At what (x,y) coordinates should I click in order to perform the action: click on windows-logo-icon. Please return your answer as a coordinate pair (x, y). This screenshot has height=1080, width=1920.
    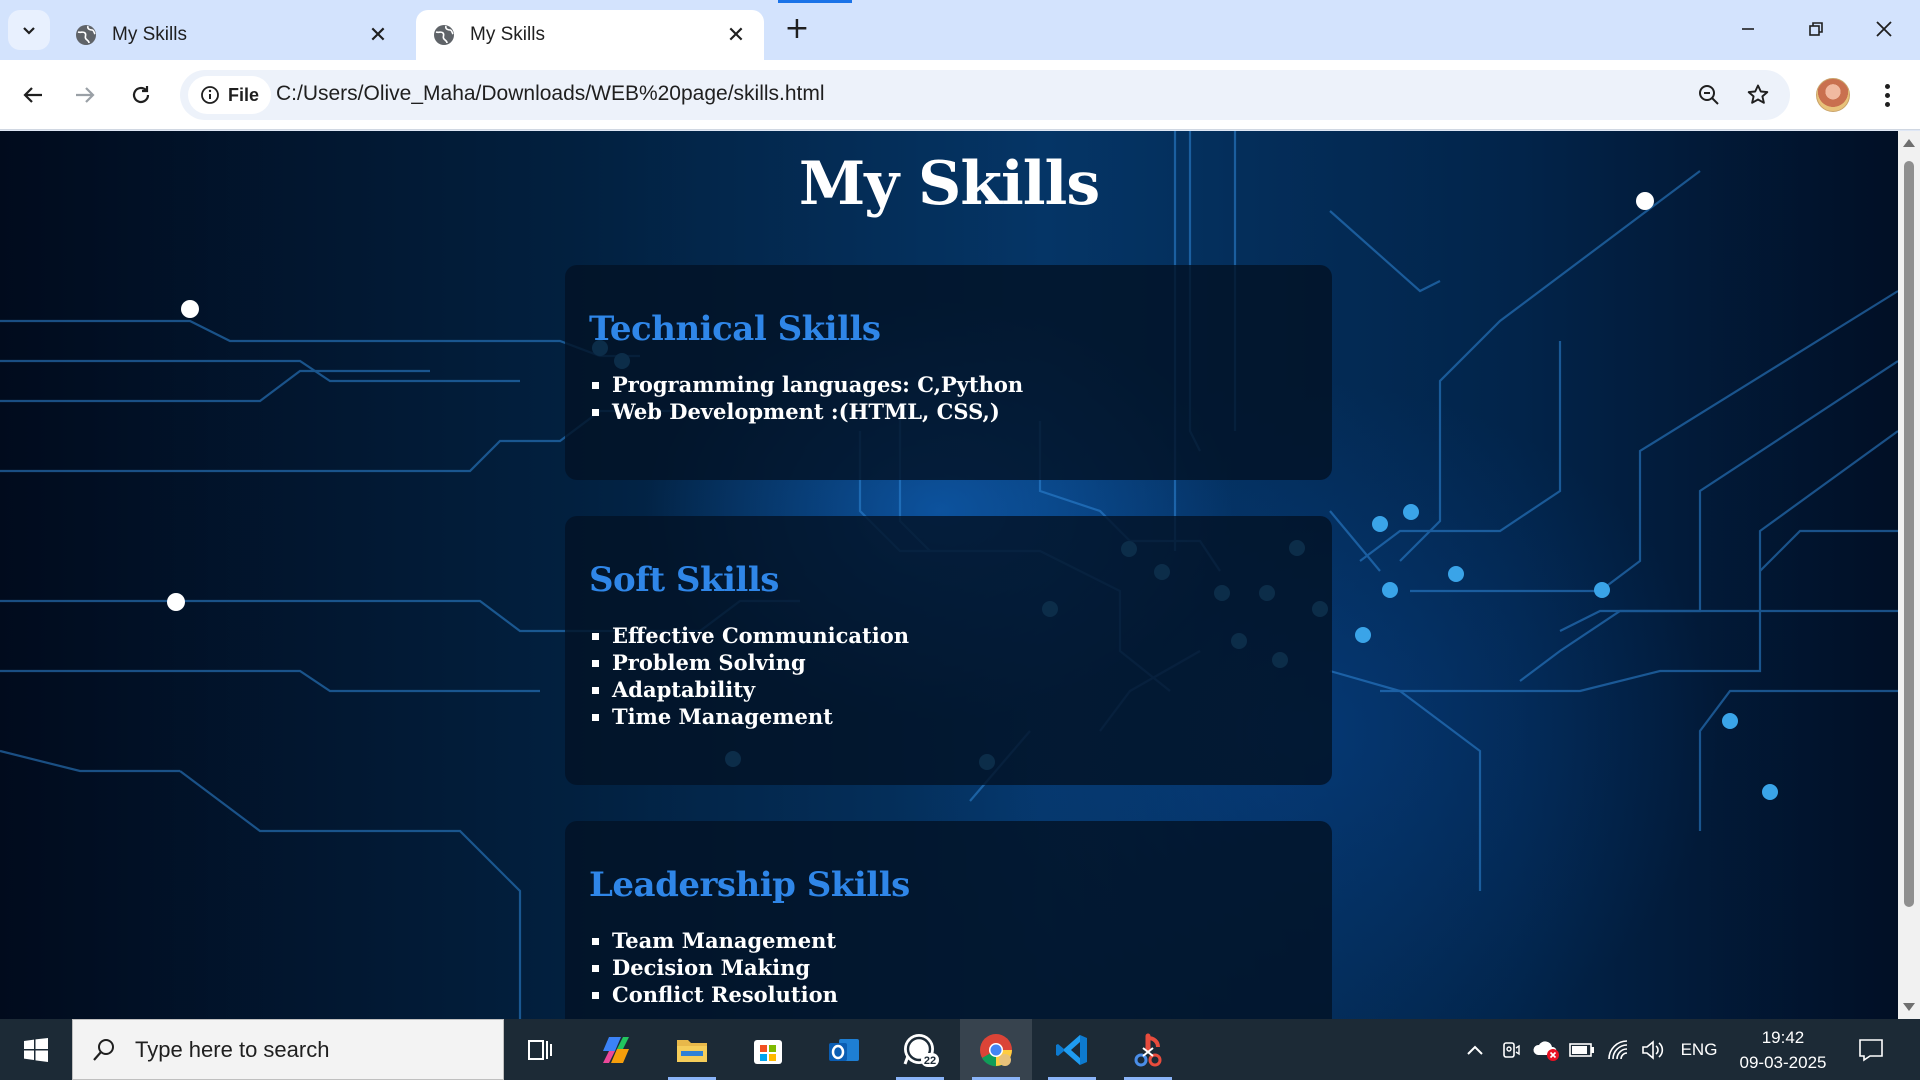
    Looking at the image, I should click on (36, 1049).